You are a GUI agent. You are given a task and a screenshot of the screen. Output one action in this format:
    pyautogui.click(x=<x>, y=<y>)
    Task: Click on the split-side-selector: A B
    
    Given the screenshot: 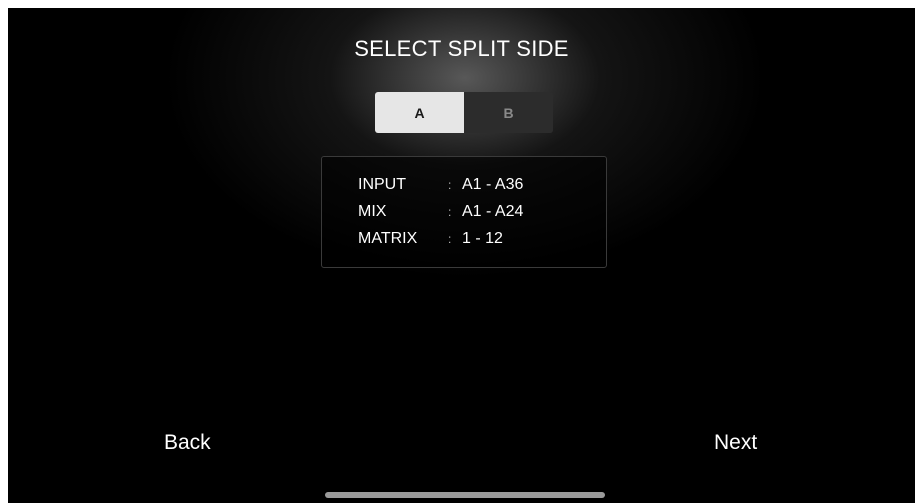 What is the action you would take?
    pyautogui.click(x=464, y=112)
    